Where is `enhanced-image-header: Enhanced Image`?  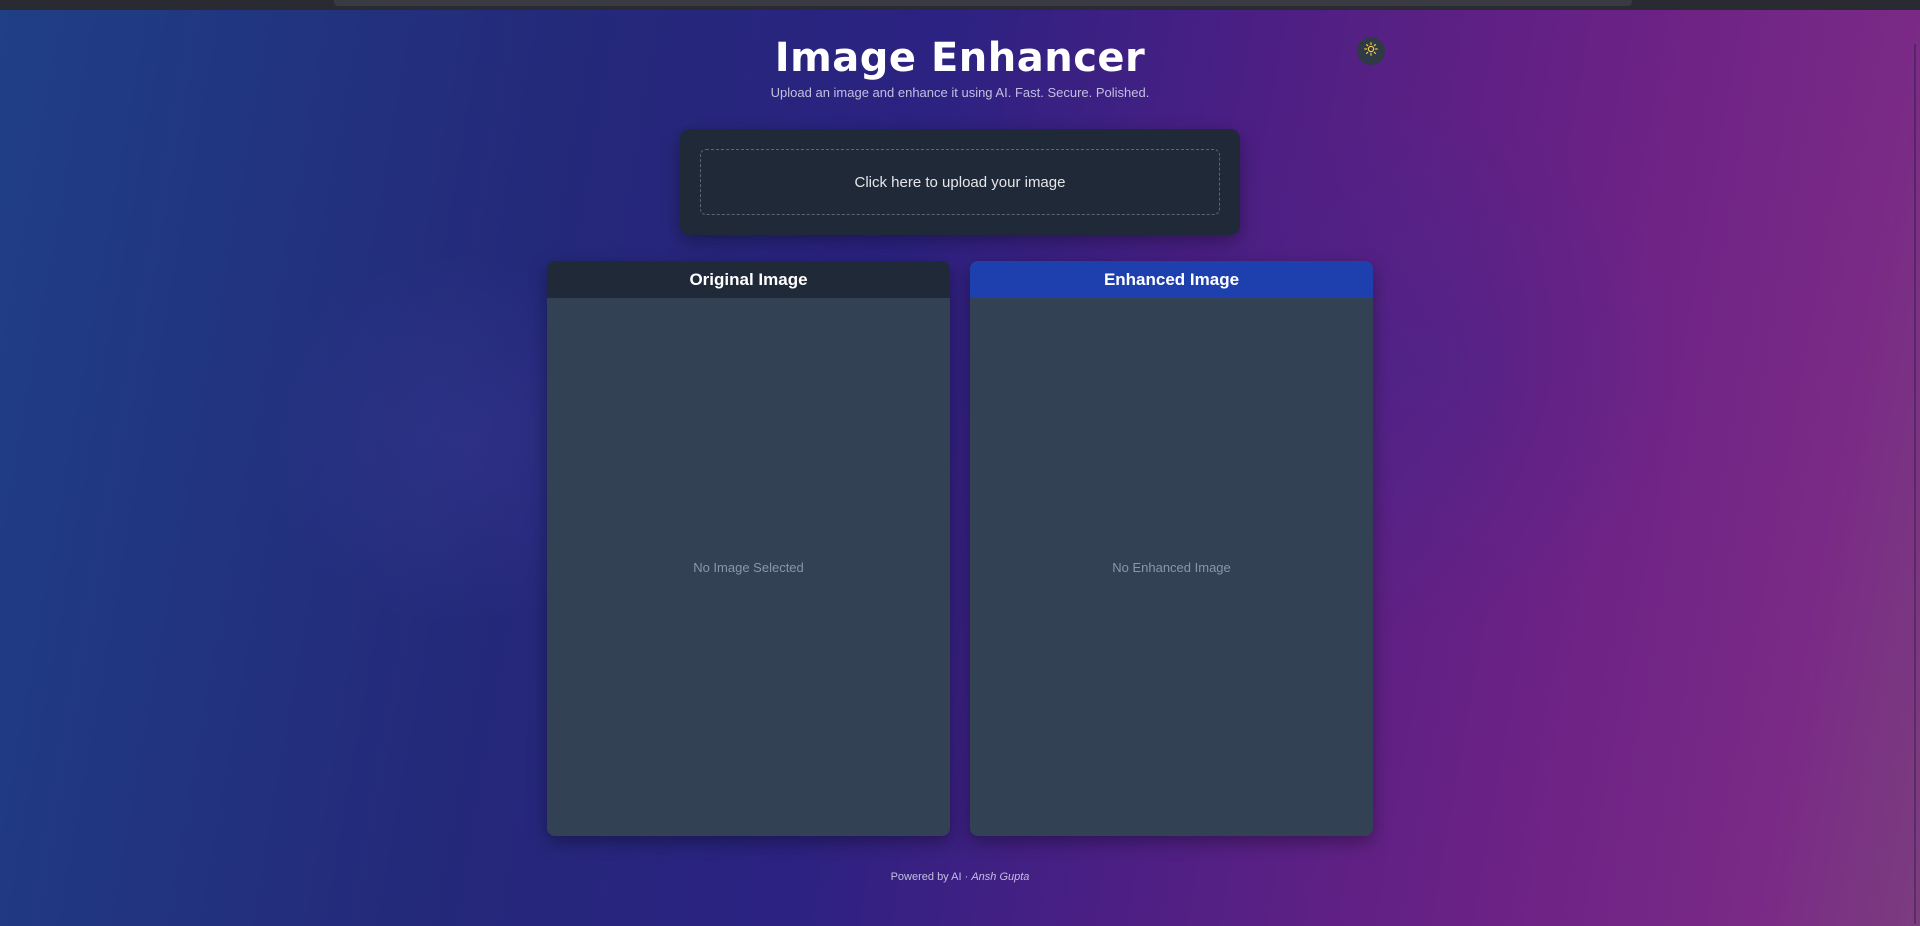
enhanced-image-header: Enhanced Image is located at coordinates (1171, 279).